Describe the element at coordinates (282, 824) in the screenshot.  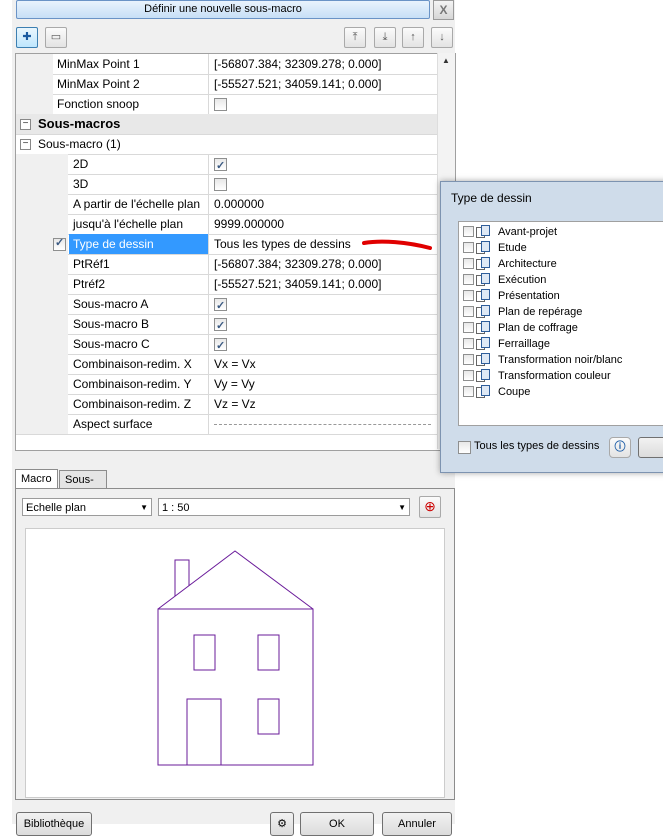
I see `gear-icon: ⚙` at that location.